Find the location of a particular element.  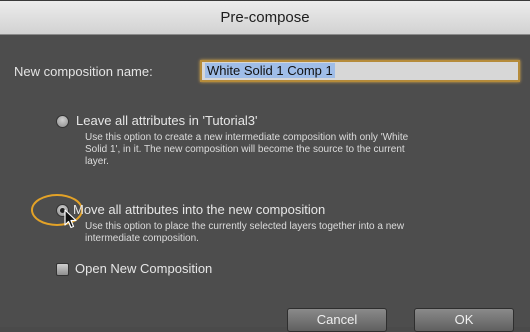

cancel-button: Cancel is located at coordinates (337, 320).